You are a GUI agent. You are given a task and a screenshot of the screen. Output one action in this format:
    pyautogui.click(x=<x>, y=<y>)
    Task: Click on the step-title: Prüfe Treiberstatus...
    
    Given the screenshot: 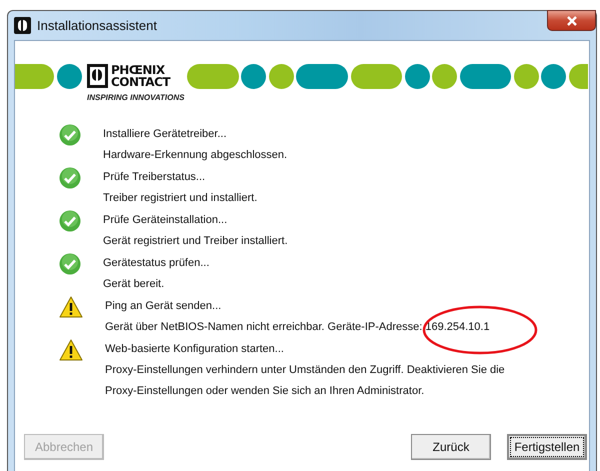 What is the action you would take?
    pyautogui.click(x=154, y=177)
    